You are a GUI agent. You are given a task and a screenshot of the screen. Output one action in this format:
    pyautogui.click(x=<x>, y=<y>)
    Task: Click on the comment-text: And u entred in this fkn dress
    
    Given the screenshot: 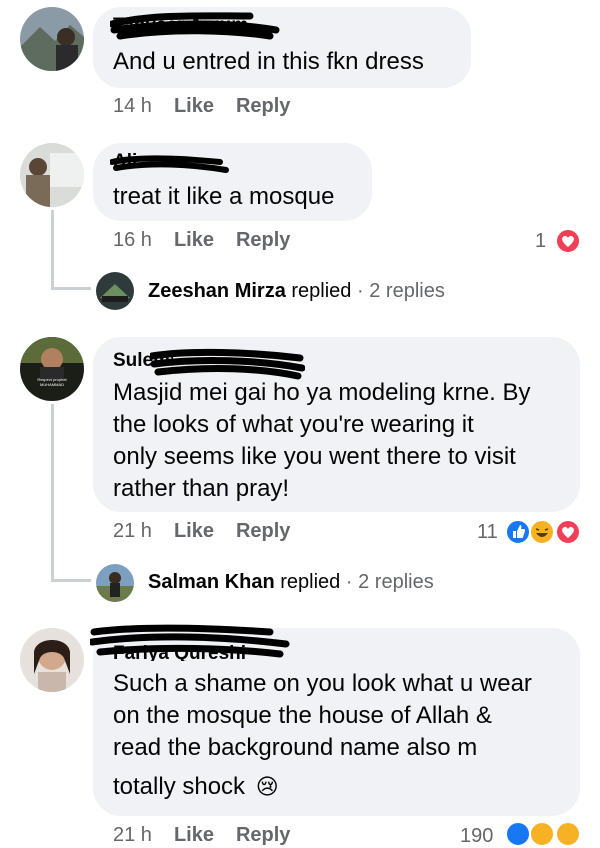 What is the action you would take?
    pyautogui.click(x=268, y=61)
    